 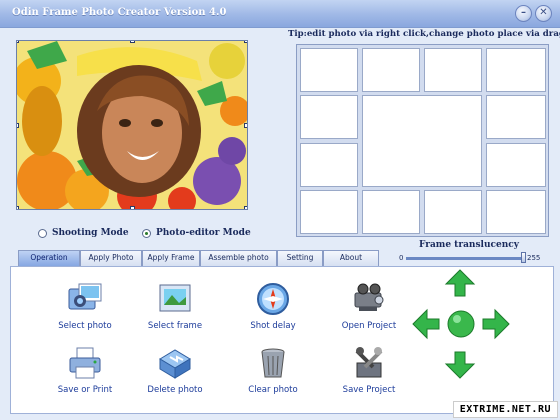 I want to click on delete-photo-button: Delete photo, so click(x=175, y=370).